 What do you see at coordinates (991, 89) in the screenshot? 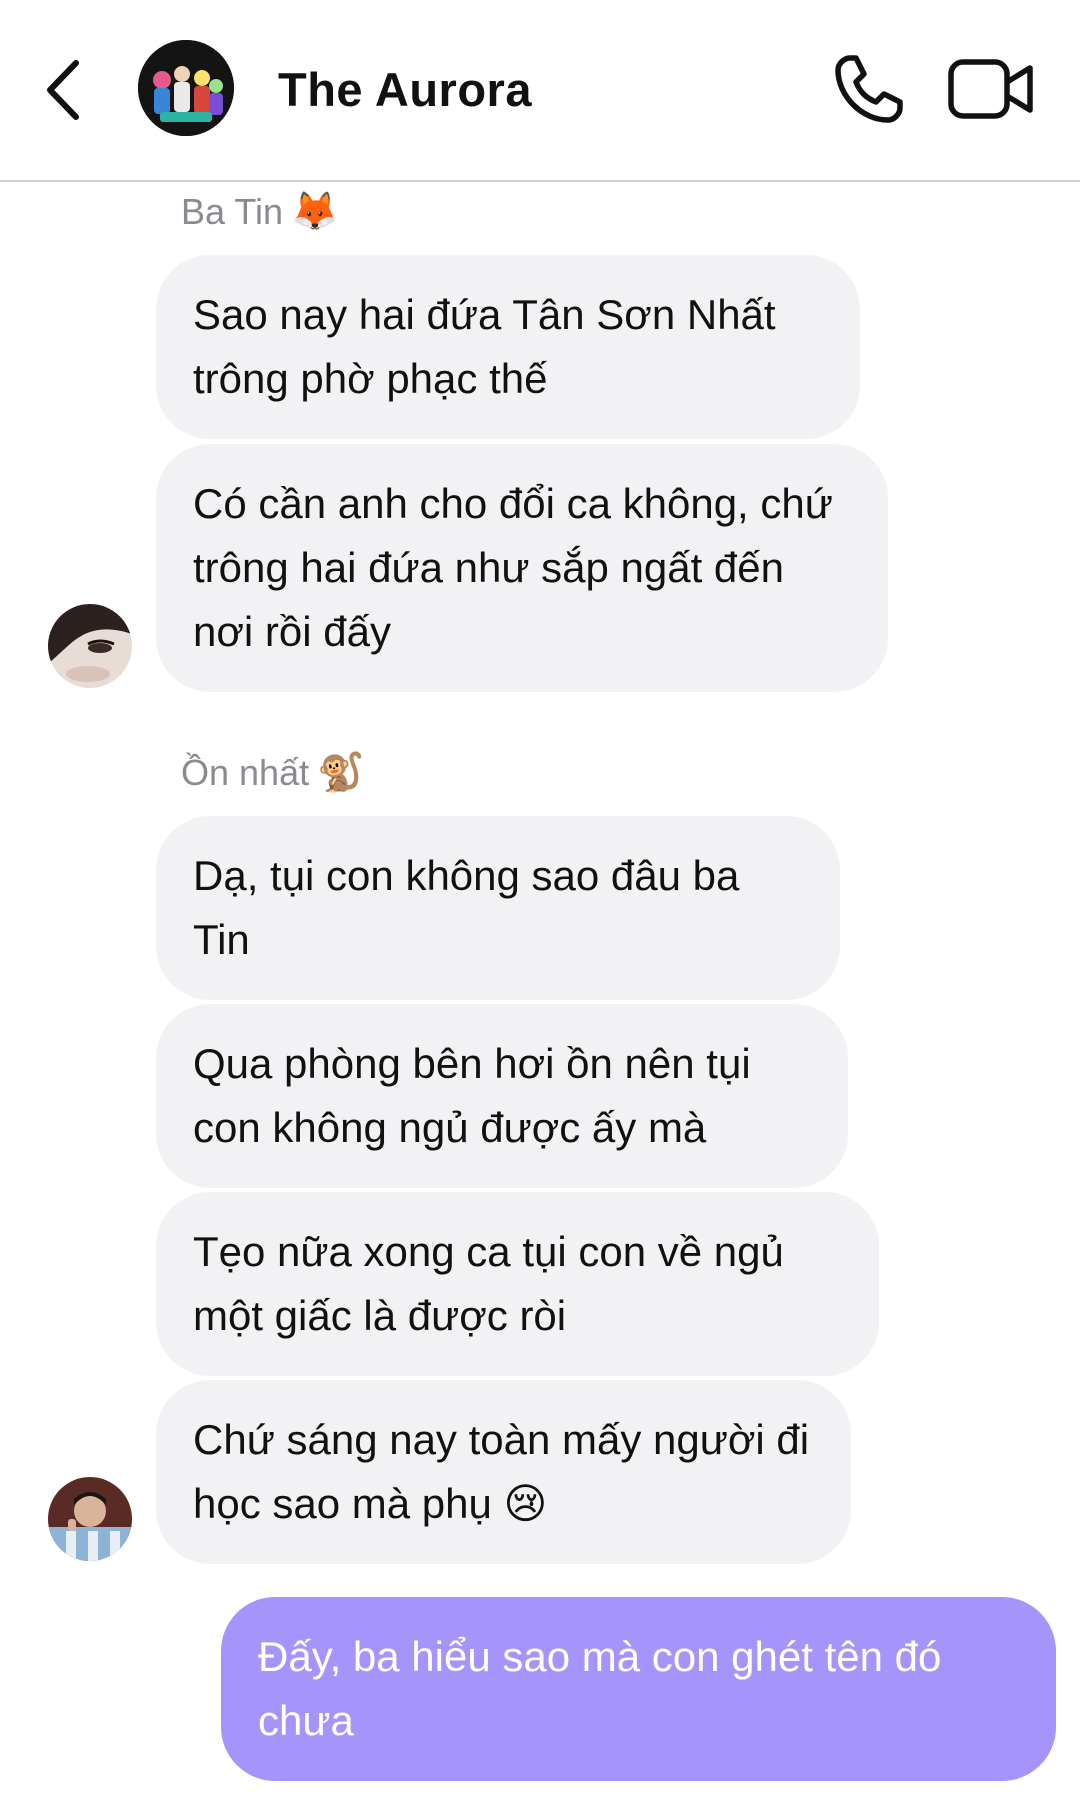
I see `video-camera-icon` at bounding box center [991, 89].